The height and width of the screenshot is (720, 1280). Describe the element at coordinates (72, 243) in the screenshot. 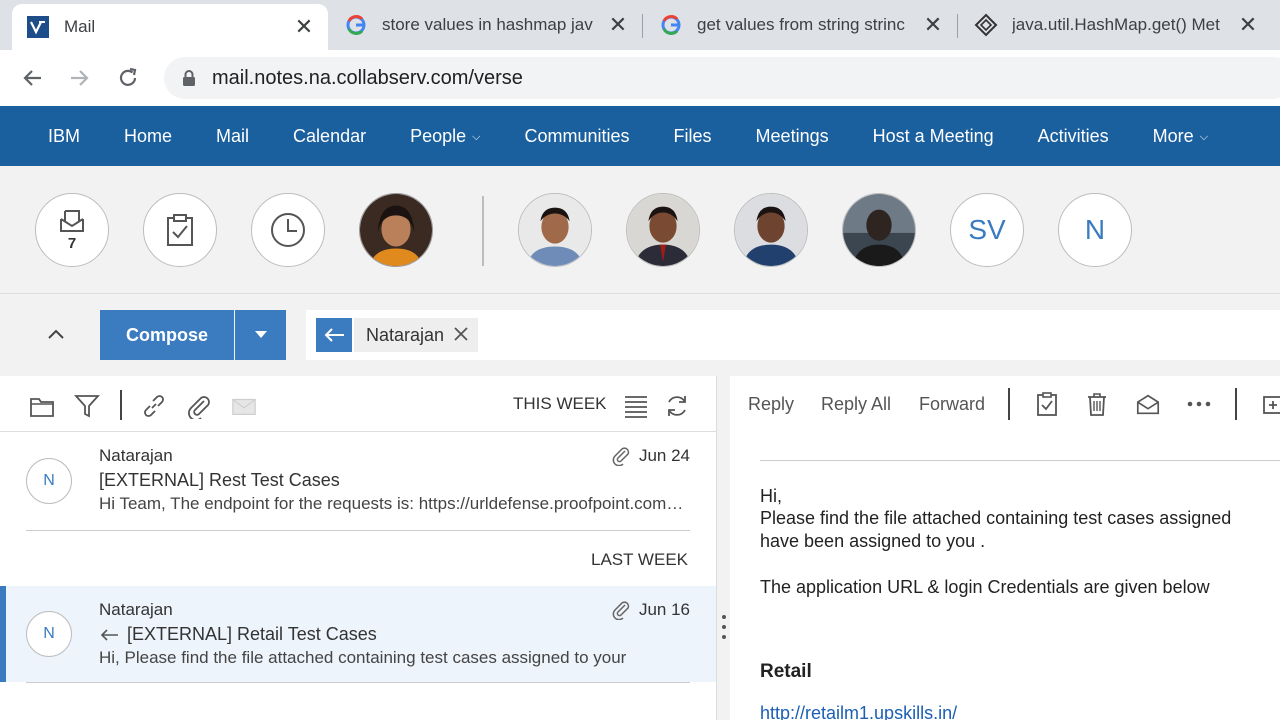

I see `inbox-count: 7` at that location.